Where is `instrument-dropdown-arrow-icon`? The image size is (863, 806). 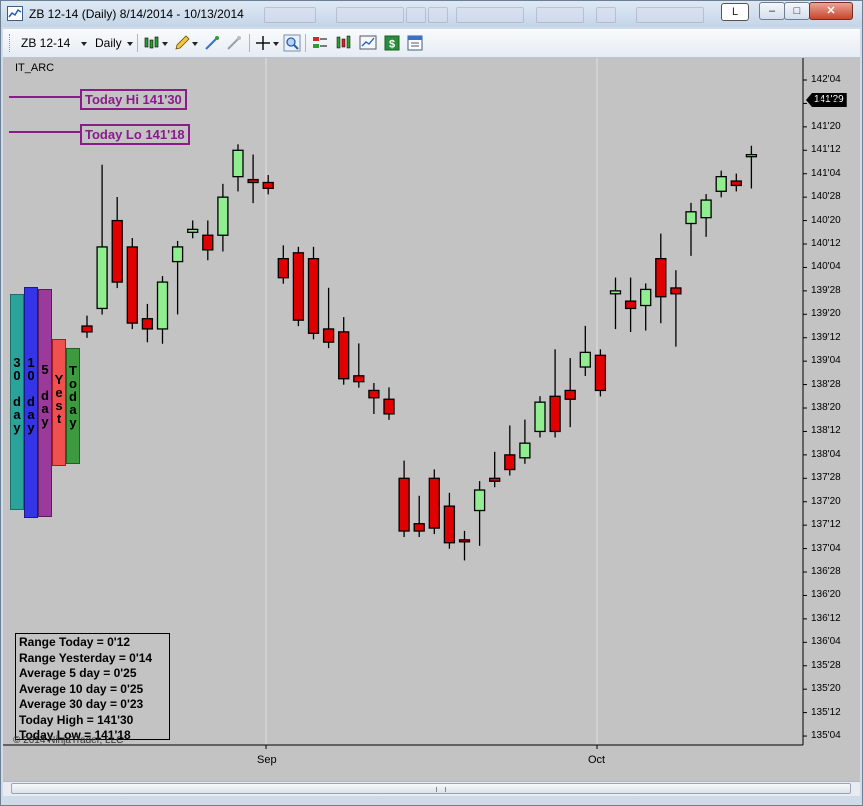 instrument-dropdown-arrow-icon is located at coordinates (84, 44).